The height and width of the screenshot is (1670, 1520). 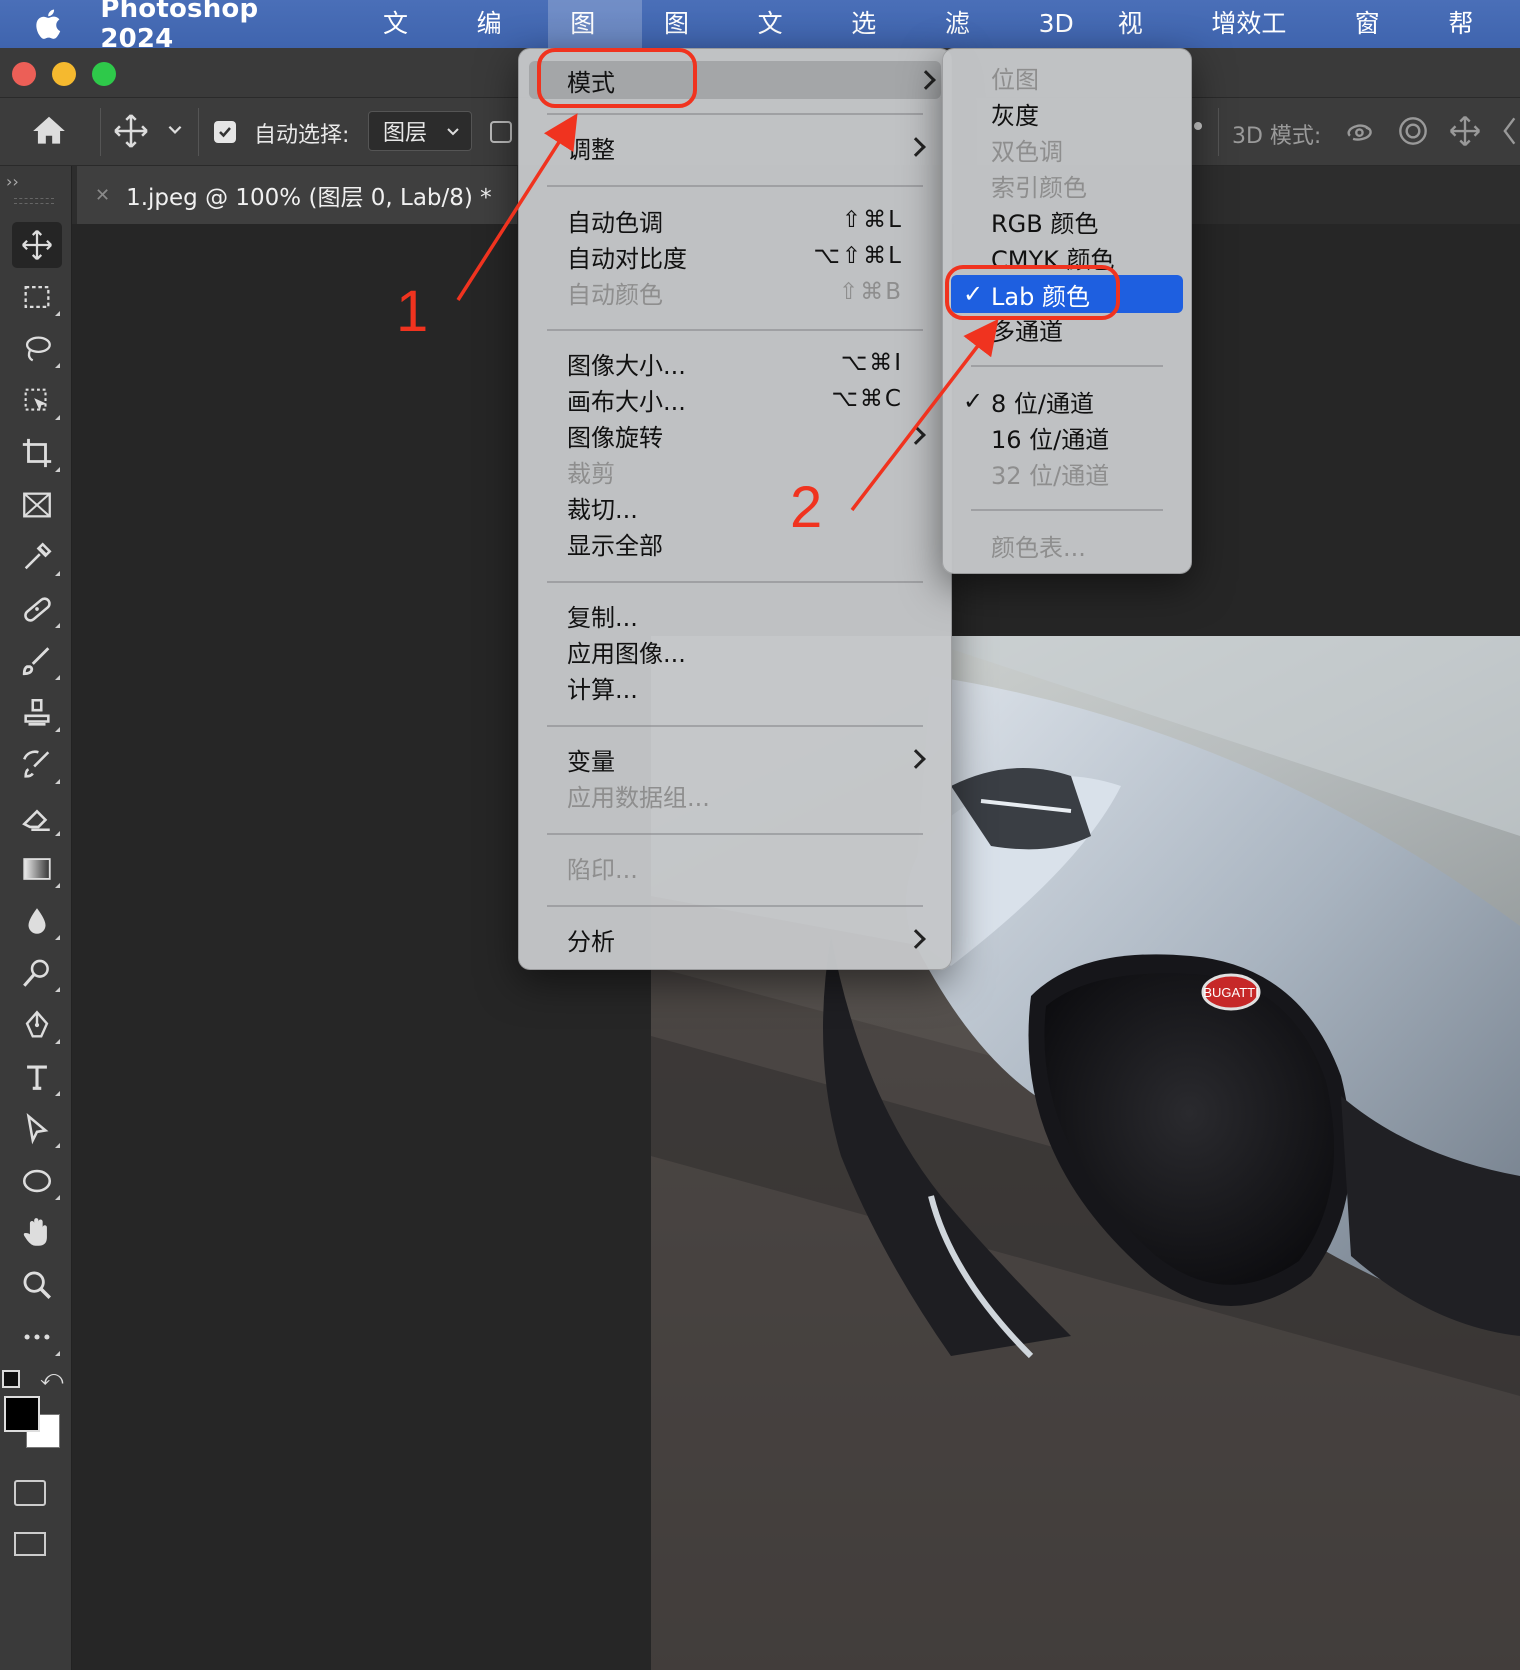 What do you see at coordinates (131, 131) in the screenshot?
I see `move-tool-options-icon` at bounding box center [131, 131].